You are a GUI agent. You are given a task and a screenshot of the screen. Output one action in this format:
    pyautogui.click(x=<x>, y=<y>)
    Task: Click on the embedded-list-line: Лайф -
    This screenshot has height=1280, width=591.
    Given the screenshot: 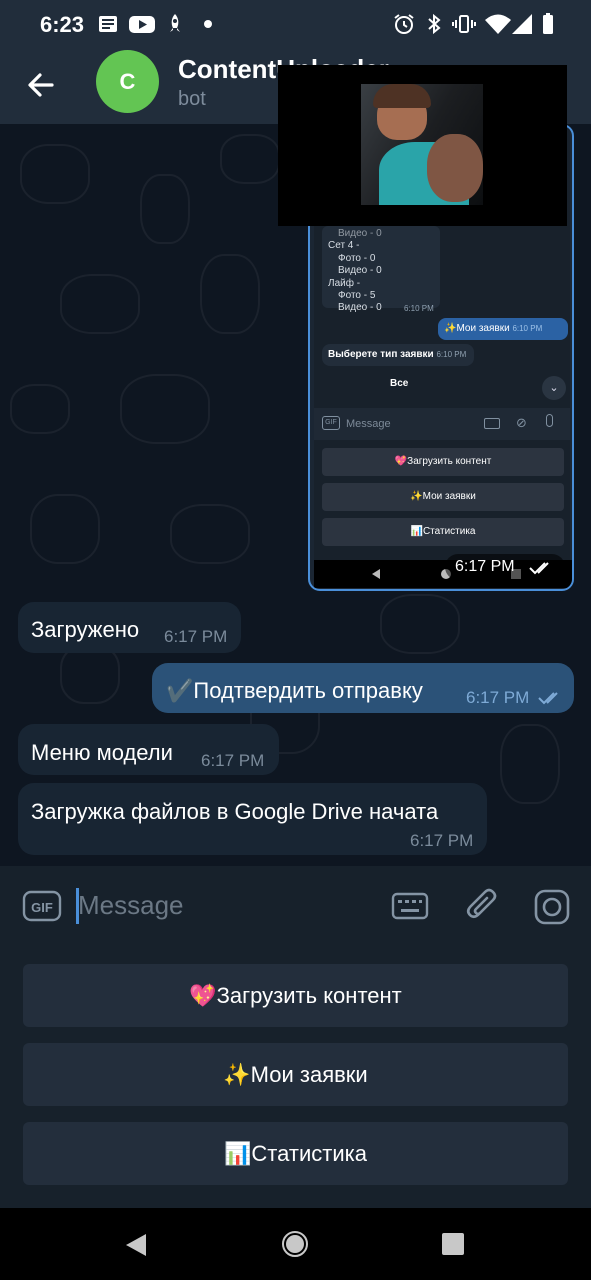 What is the action you would take?
    pyautogui.click(x=344, y=283)
    